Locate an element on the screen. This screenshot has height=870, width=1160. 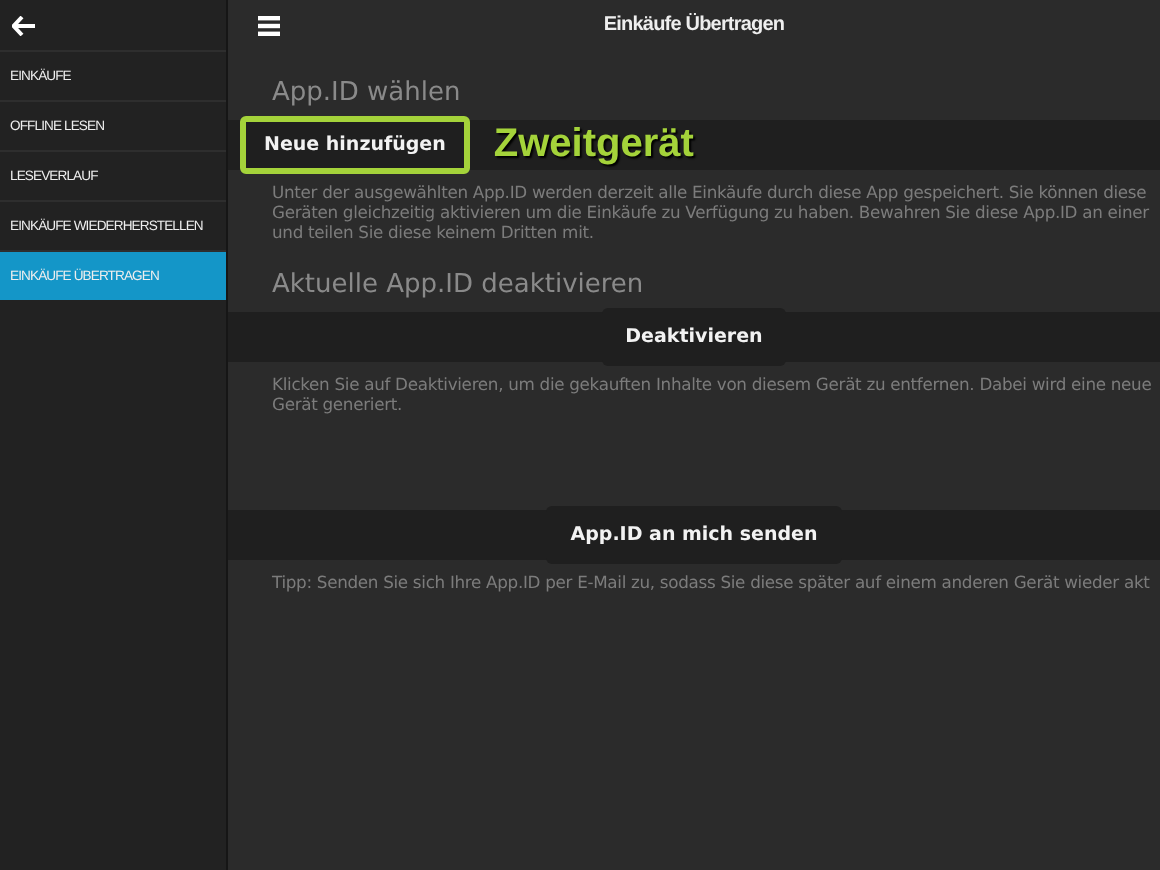
menu-icon is located at coordinates (269, 25).